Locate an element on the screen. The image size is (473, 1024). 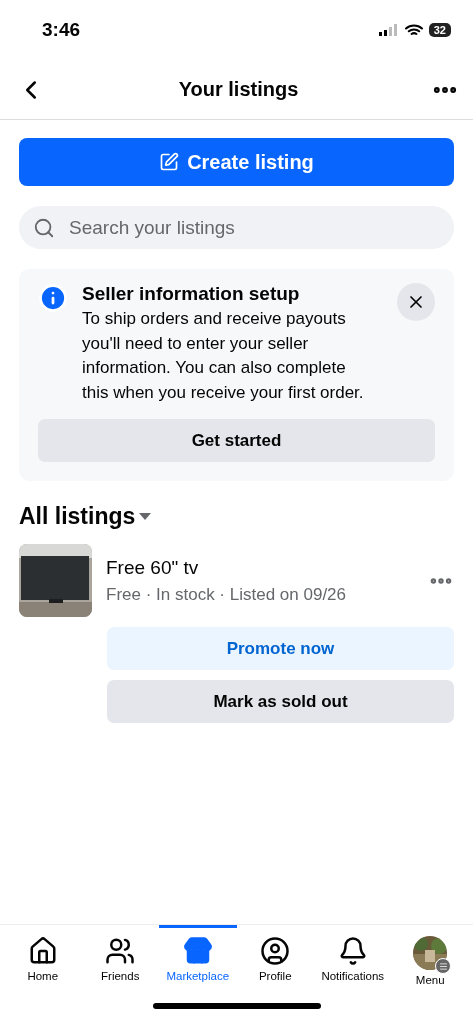
person-icon is located at coordinates (275, 951).